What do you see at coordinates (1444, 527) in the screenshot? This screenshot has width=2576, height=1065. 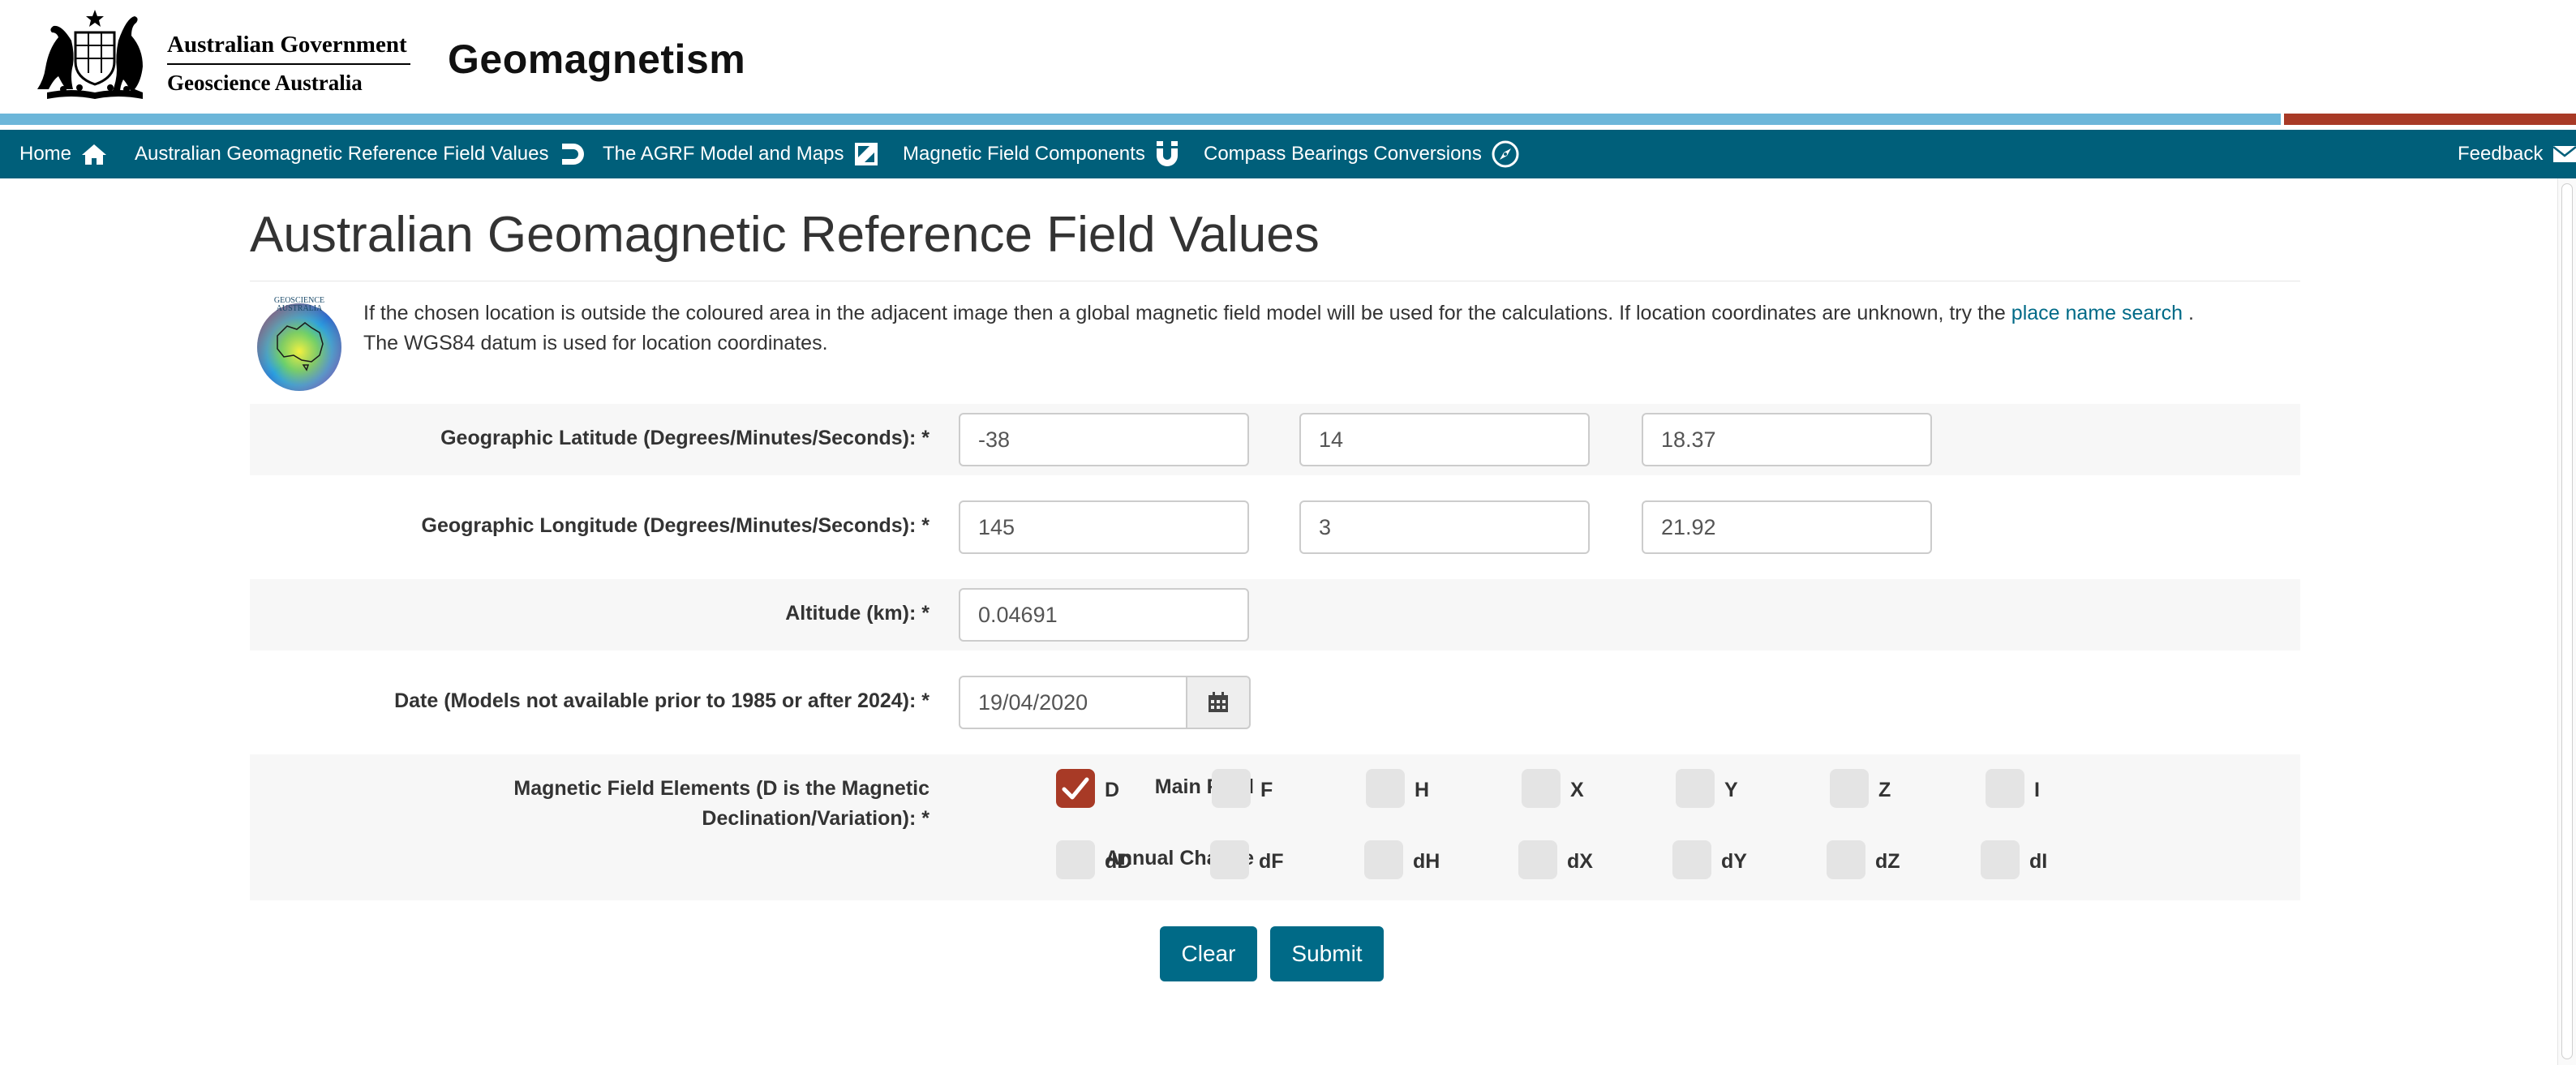 I see `longitude-minutes-input` at bounding box center [1444, 527].